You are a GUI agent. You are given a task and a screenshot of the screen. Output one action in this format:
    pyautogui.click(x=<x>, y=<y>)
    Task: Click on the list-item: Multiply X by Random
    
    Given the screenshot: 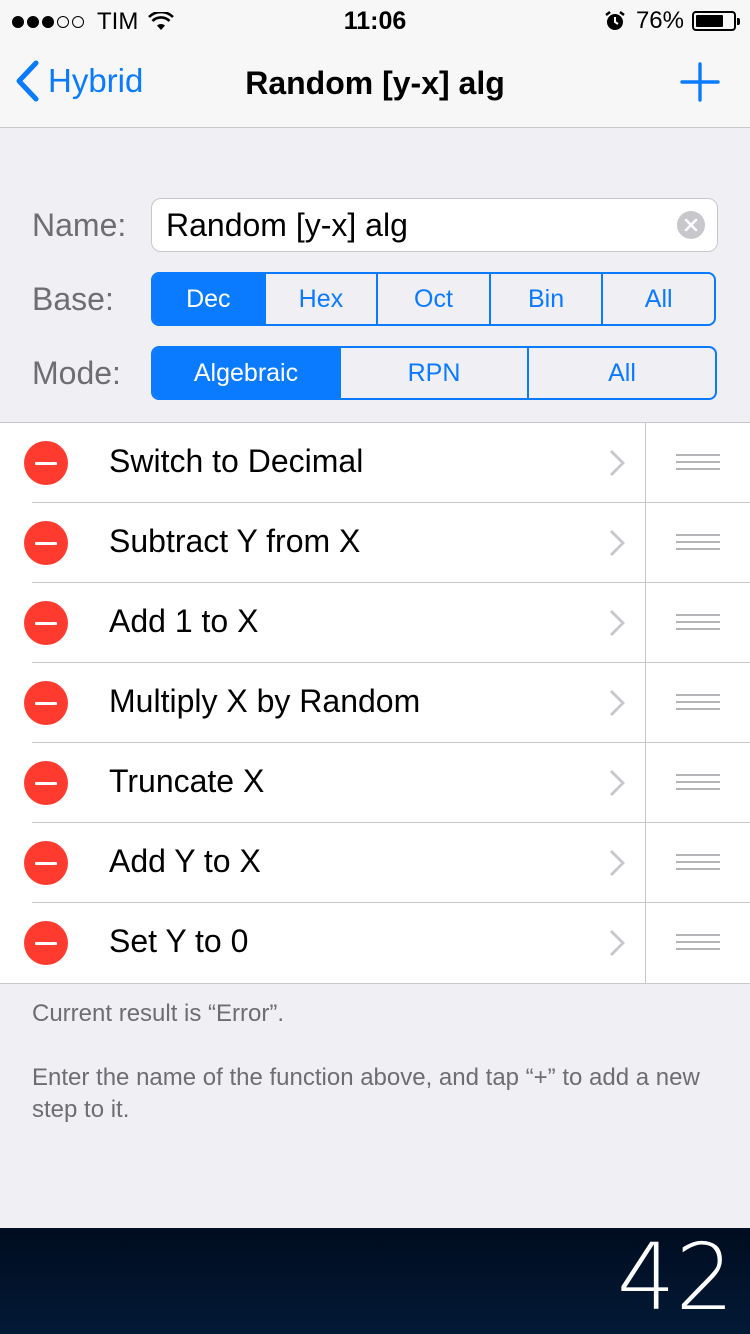 What is the action you would take?
    pyautogui.click(x=375, y=703)
    